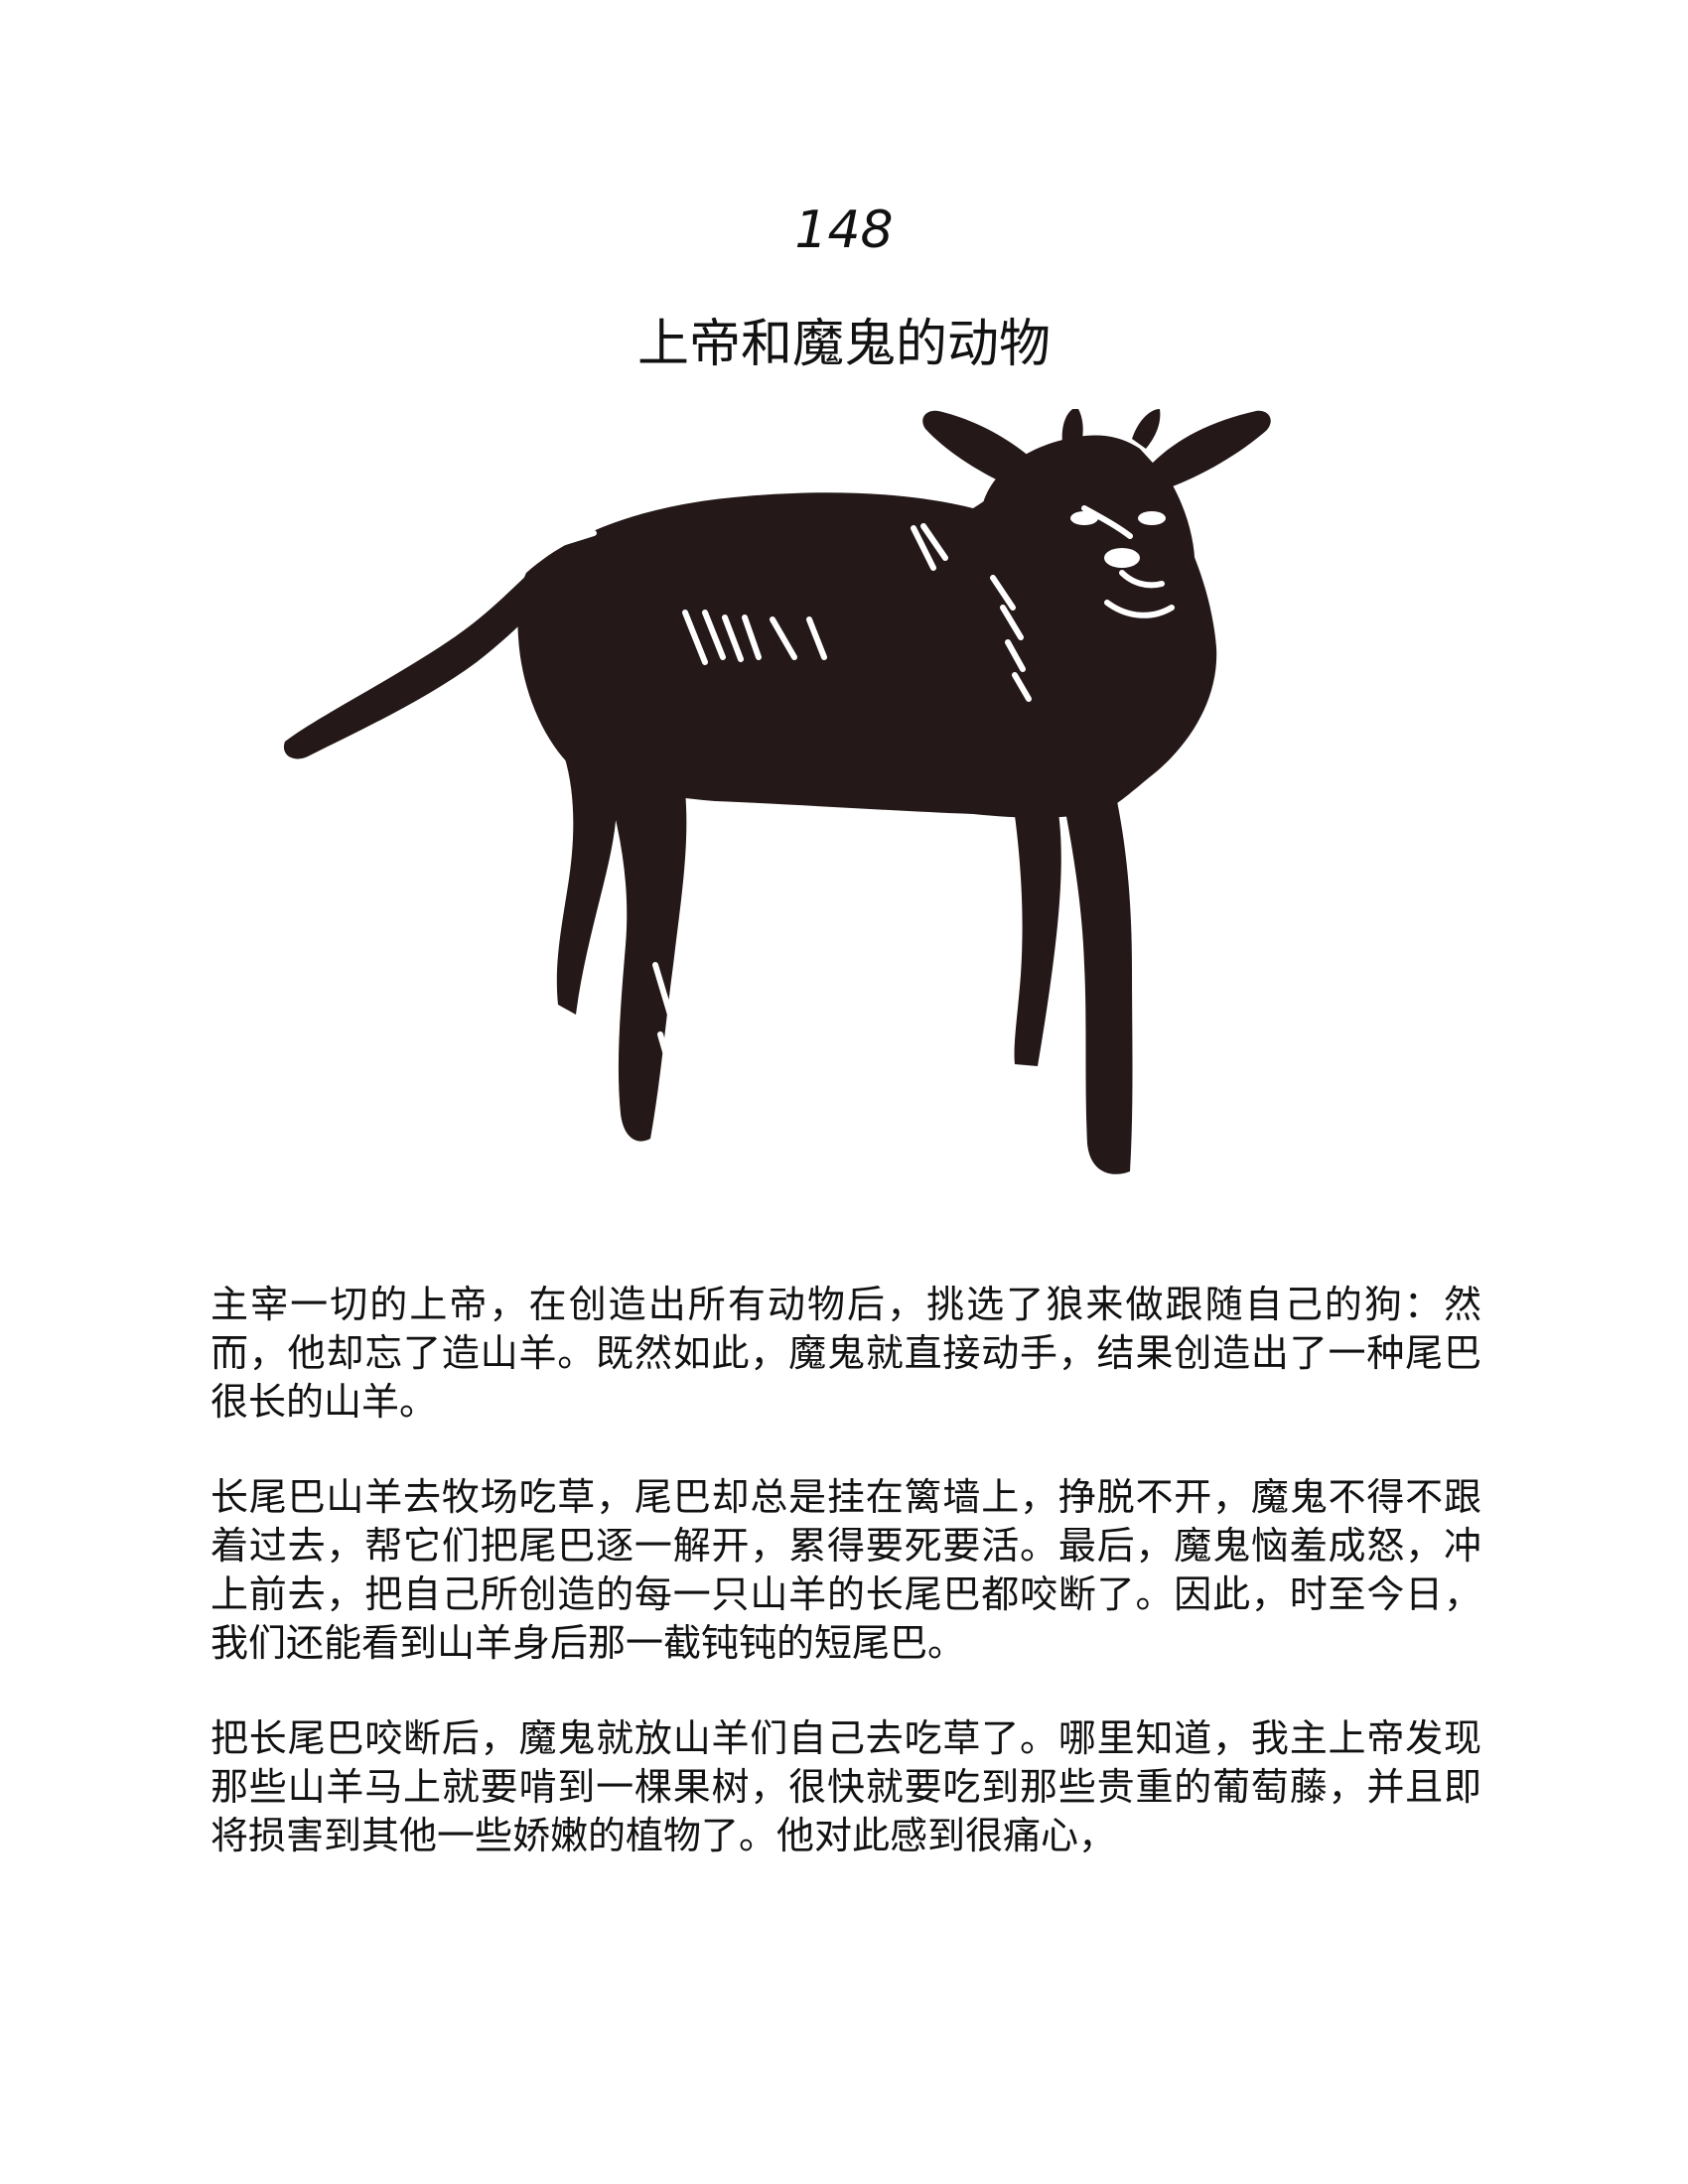 The width and height of the screenshot is (1688, 2184). Describe the element at coordinates (843, 344) in the screenshot. I see `chapter-title: 上帝和魔鬼的动物` at that location.